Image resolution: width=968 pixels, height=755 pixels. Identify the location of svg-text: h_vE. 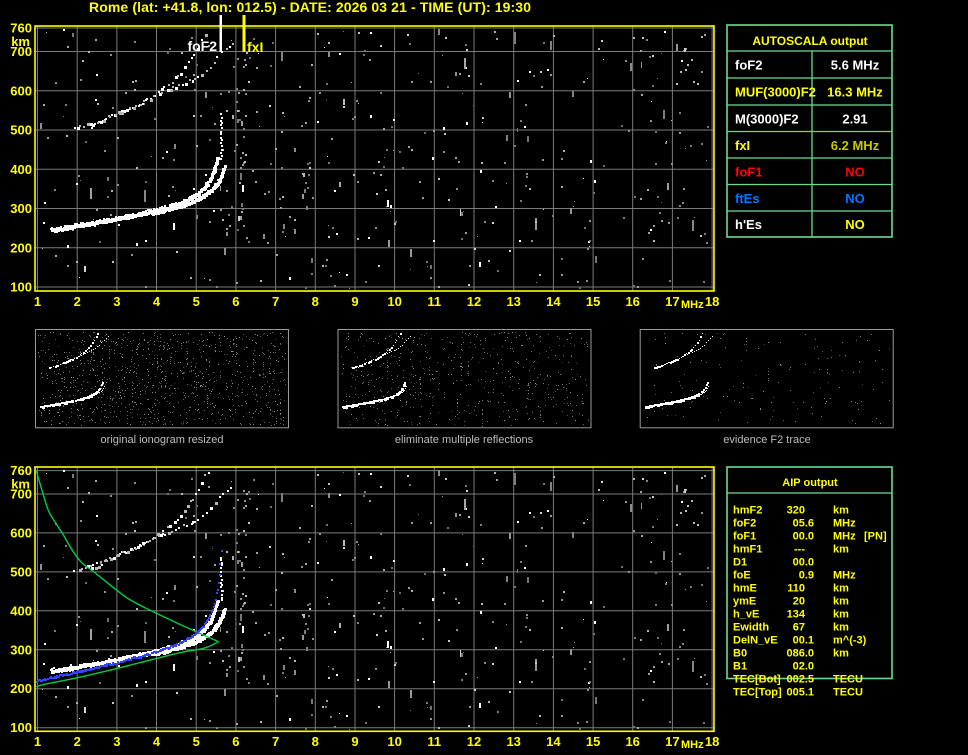
(746, 615).